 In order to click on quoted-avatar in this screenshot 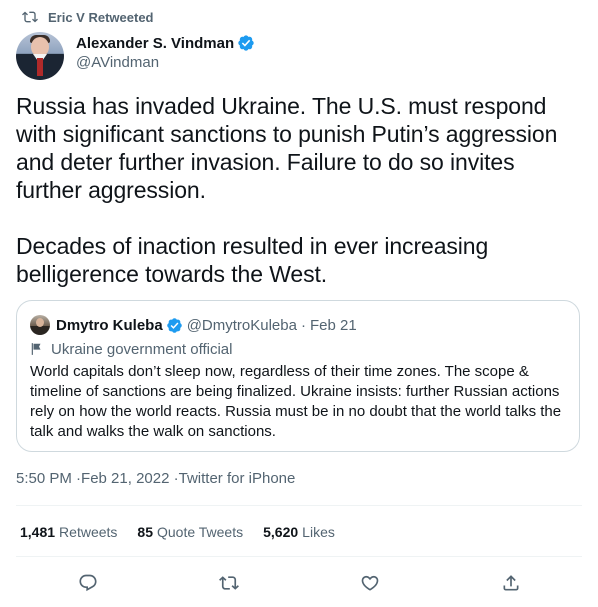, I will do `click(40, 325)`.